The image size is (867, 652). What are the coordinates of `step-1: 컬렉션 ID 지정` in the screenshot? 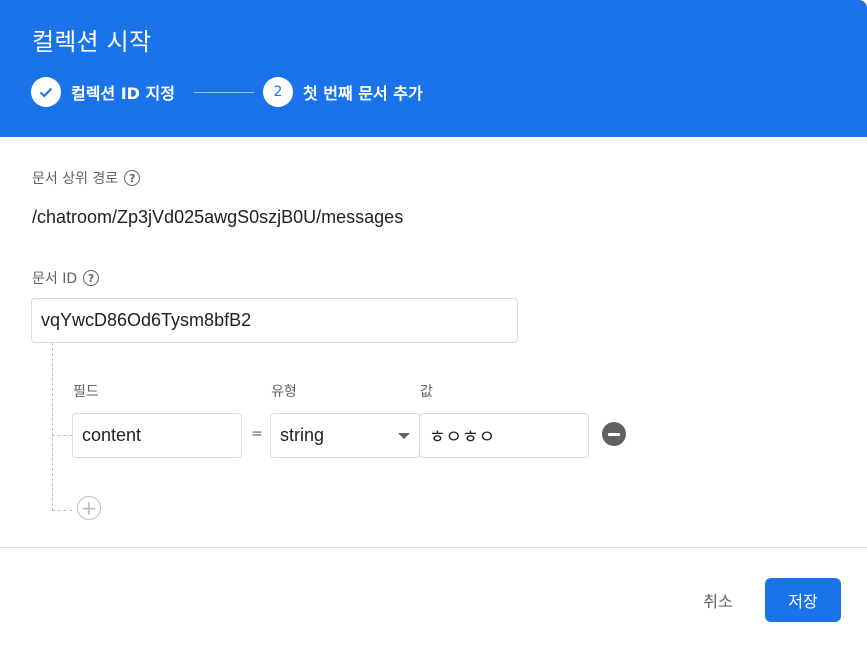 It's located at (103, 92).